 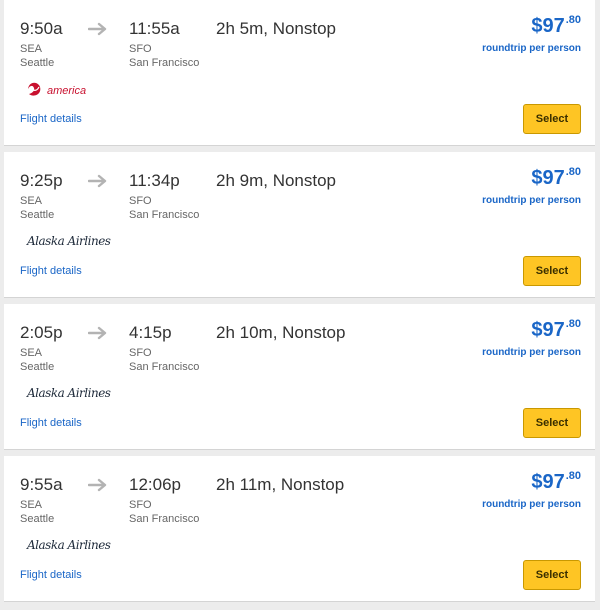 What do you see at coordinates (41, 332) in the screenshot?
I see `departure-time: 2:05p` at bounding box center [41, 332].